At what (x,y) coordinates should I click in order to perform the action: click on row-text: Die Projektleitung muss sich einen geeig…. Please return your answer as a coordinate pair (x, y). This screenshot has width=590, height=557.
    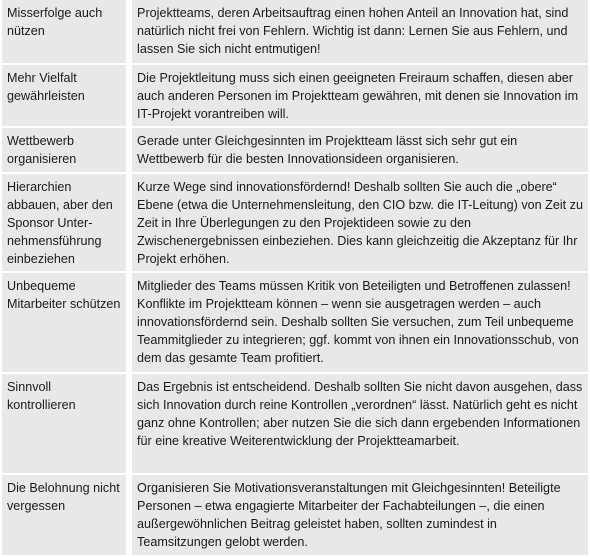
    Looking at the image, I should click on (360, 96).